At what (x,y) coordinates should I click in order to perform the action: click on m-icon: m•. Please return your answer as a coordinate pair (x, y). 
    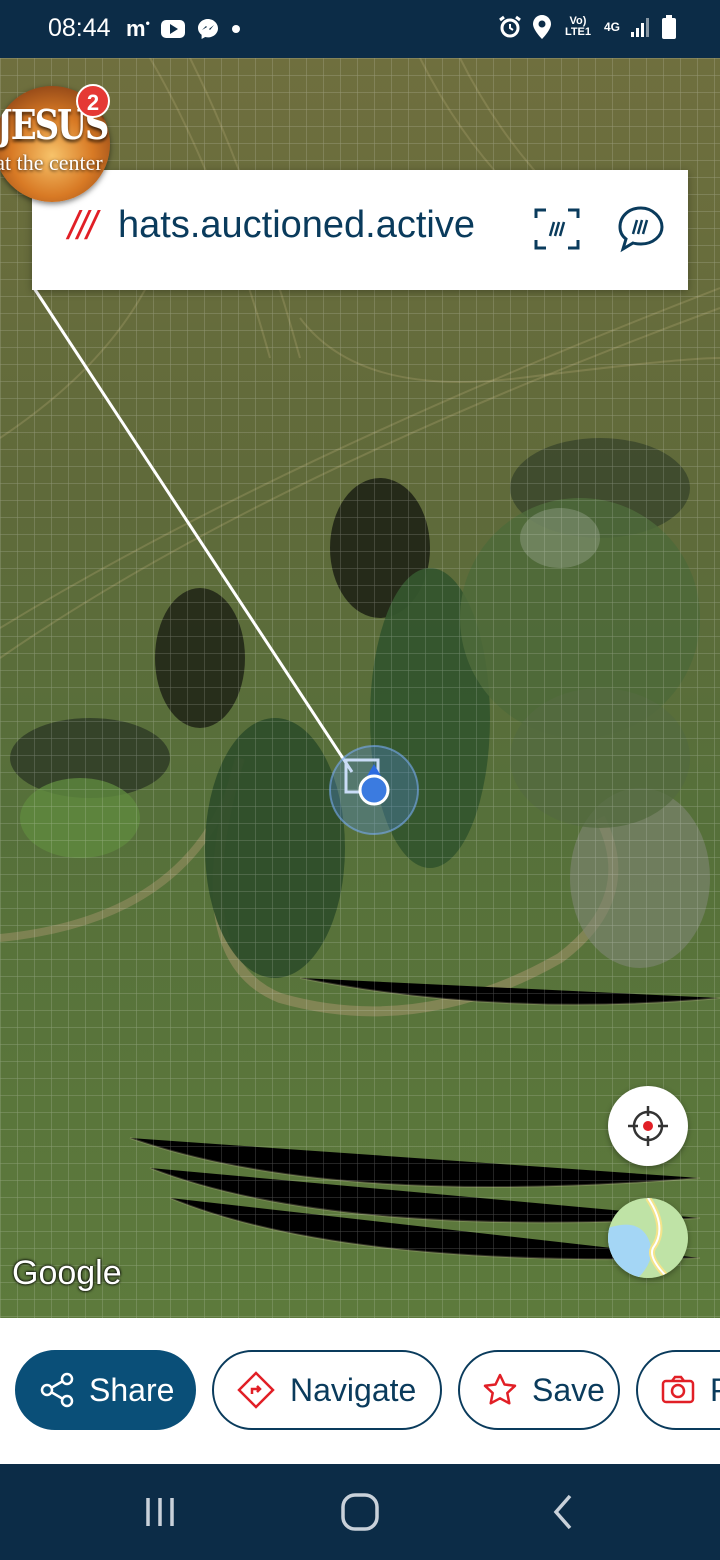
    Looking at the image, I should click on (138, 28).